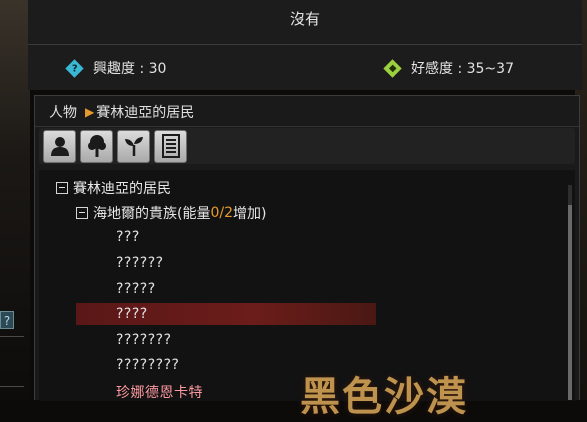 Image resolution: width=587 pixels, height=422 pixels. Describe the element at coordinates (145, 112) in the screenshot. I see `breadcrumb-current: 賽林迪亞的居民` at that location.